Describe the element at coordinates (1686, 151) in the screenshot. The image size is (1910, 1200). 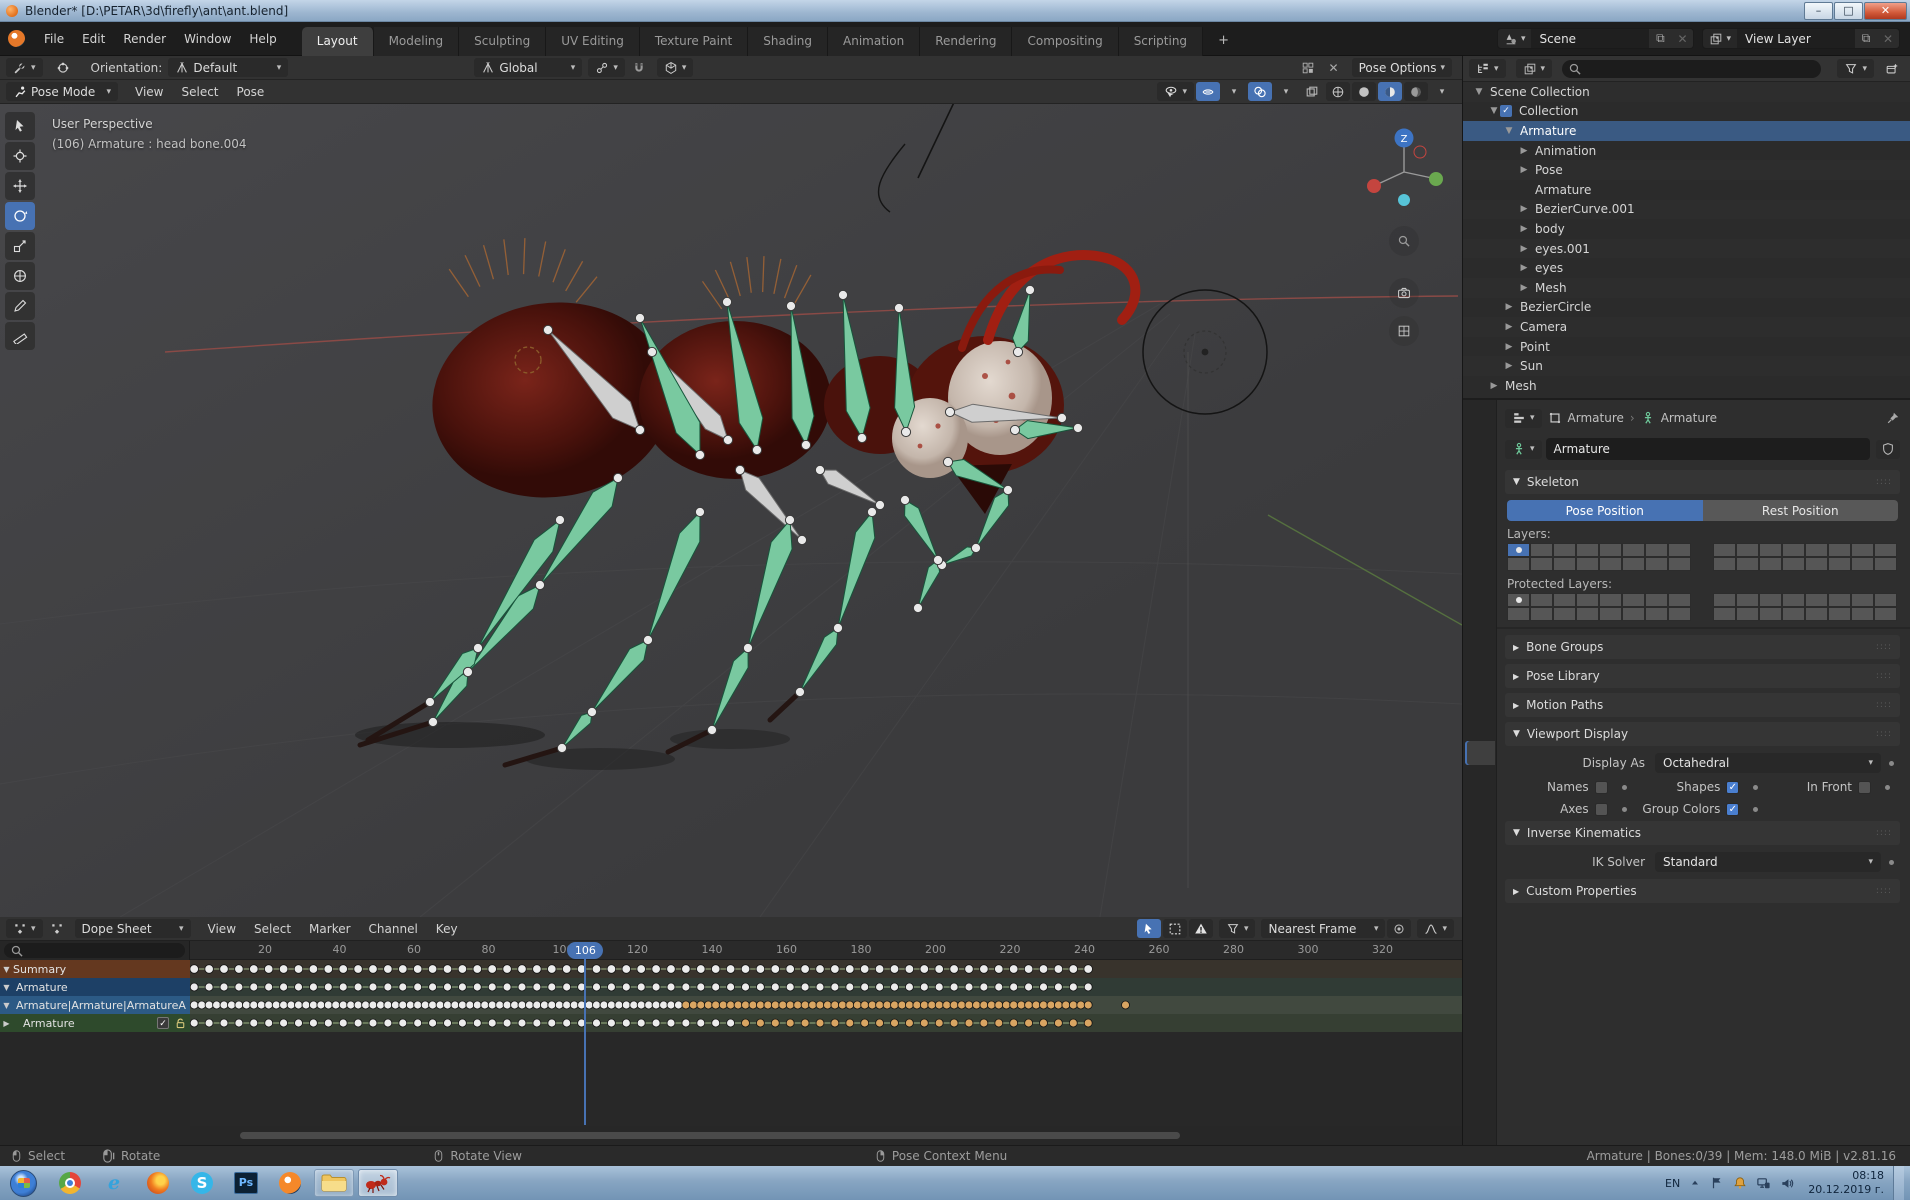
I see `outliner-row-animation: ▶ Animation` at that location.